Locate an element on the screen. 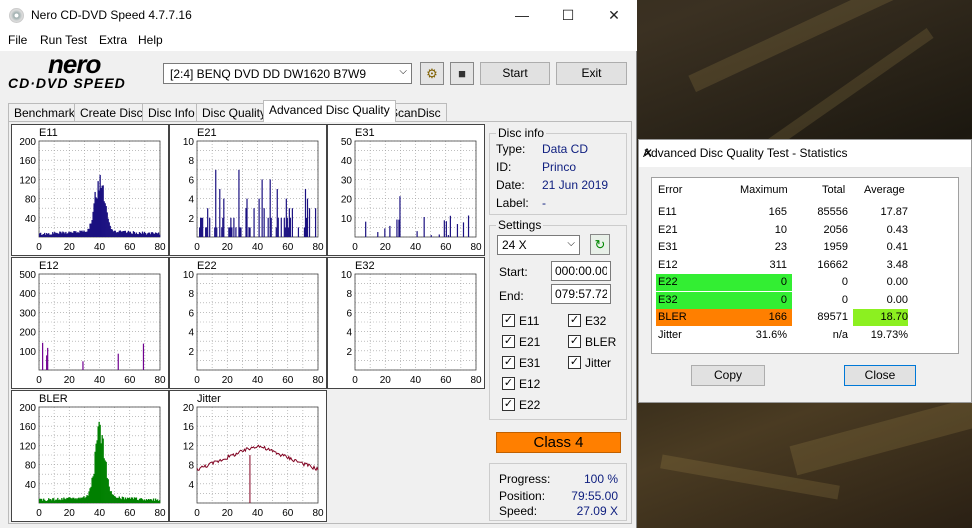  y-tick-label: 160 is located at coordinates (27, 427).